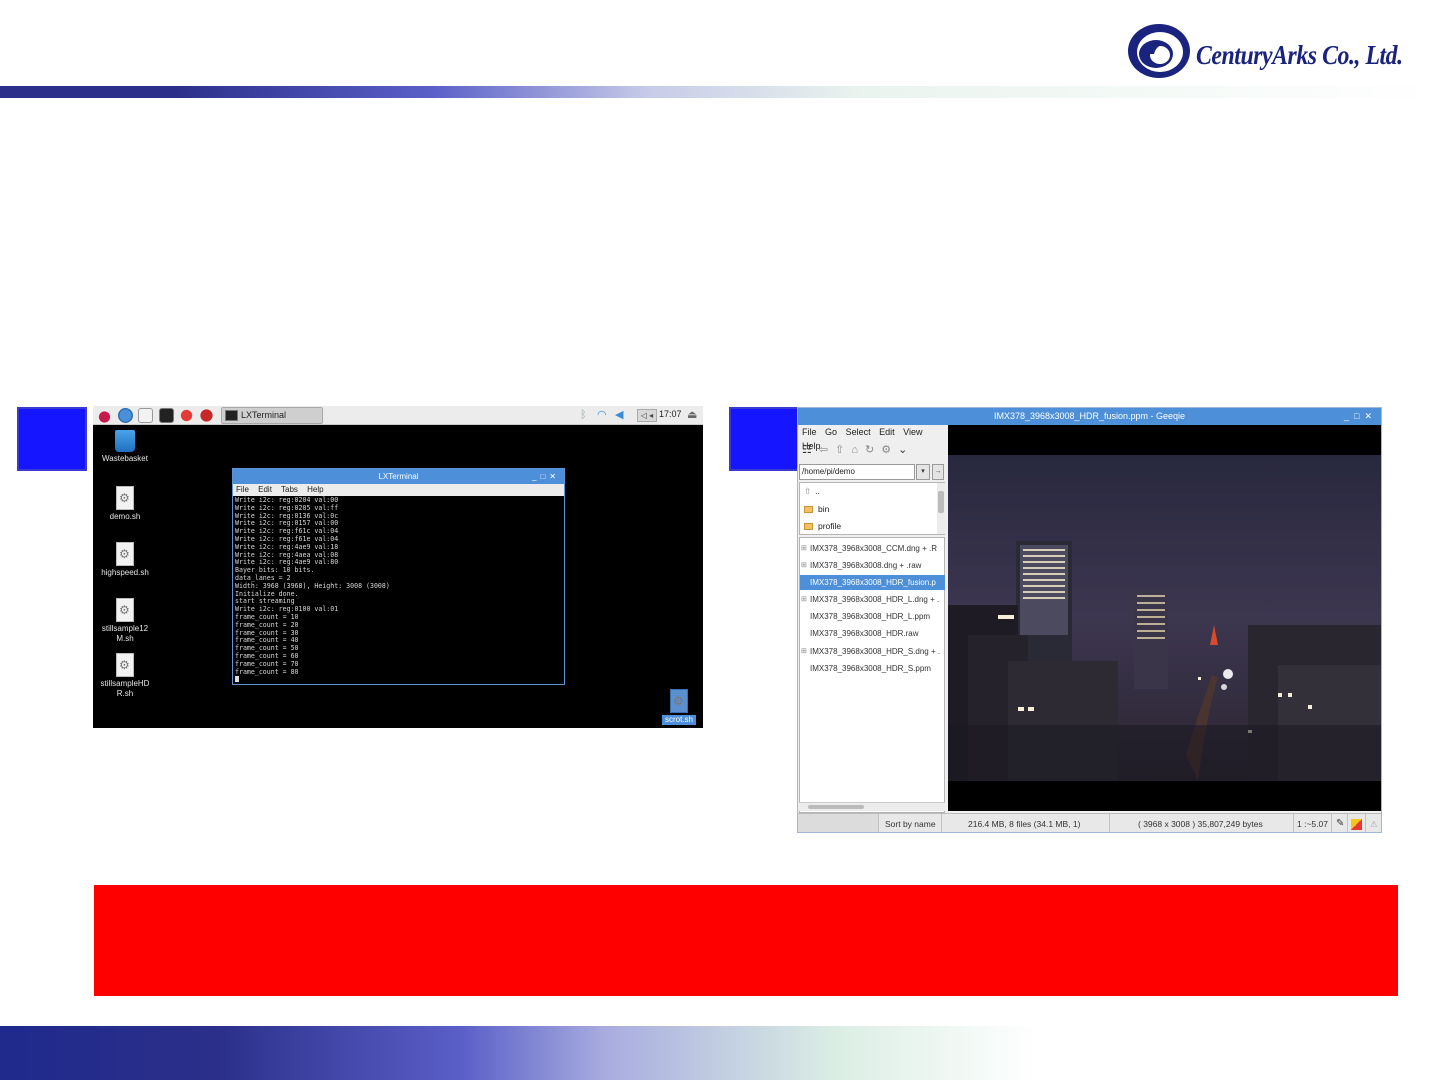  I want to click on company-name: CenturyArks Co., Ltd., so click(1299, 55).